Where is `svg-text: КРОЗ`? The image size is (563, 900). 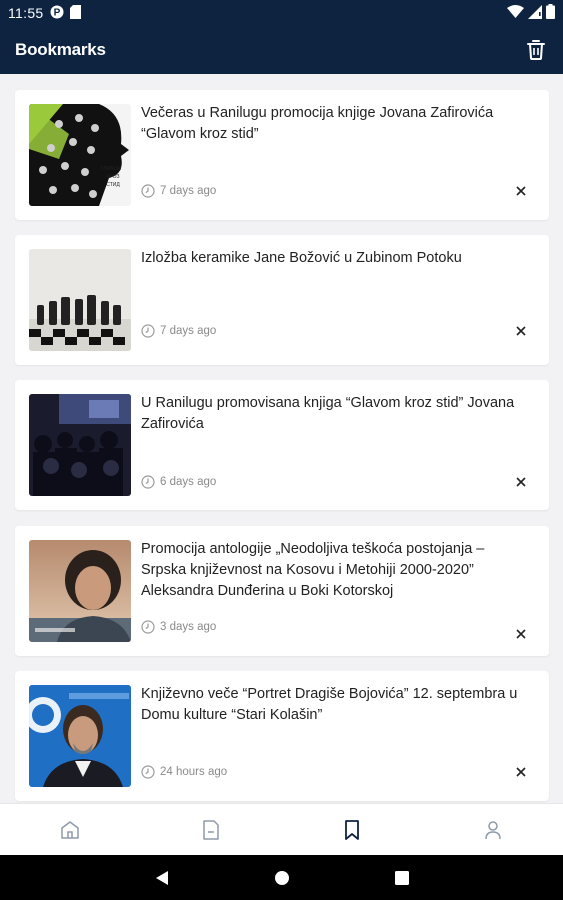
svg-text: КРОЗ is located at coordinates (112, 177).